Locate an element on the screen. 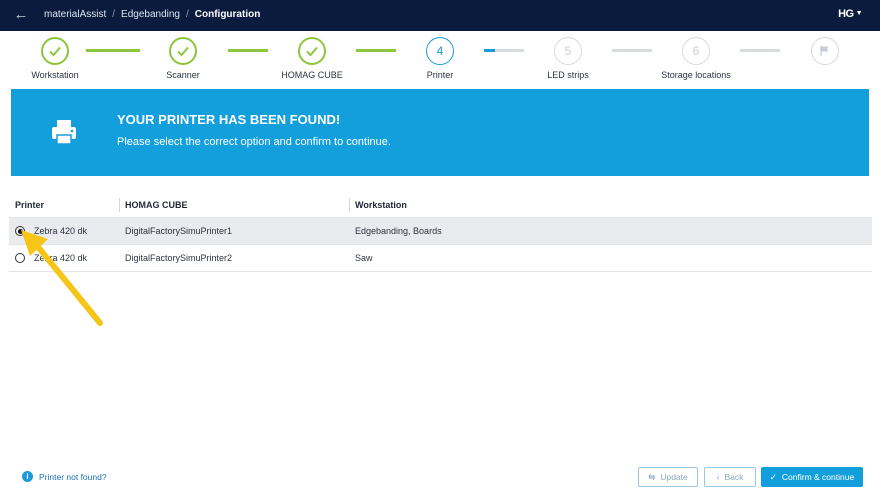 The width and height of the screenshot is (880, 496). workstation-cell: Saw is located at coordinates (364, 258).